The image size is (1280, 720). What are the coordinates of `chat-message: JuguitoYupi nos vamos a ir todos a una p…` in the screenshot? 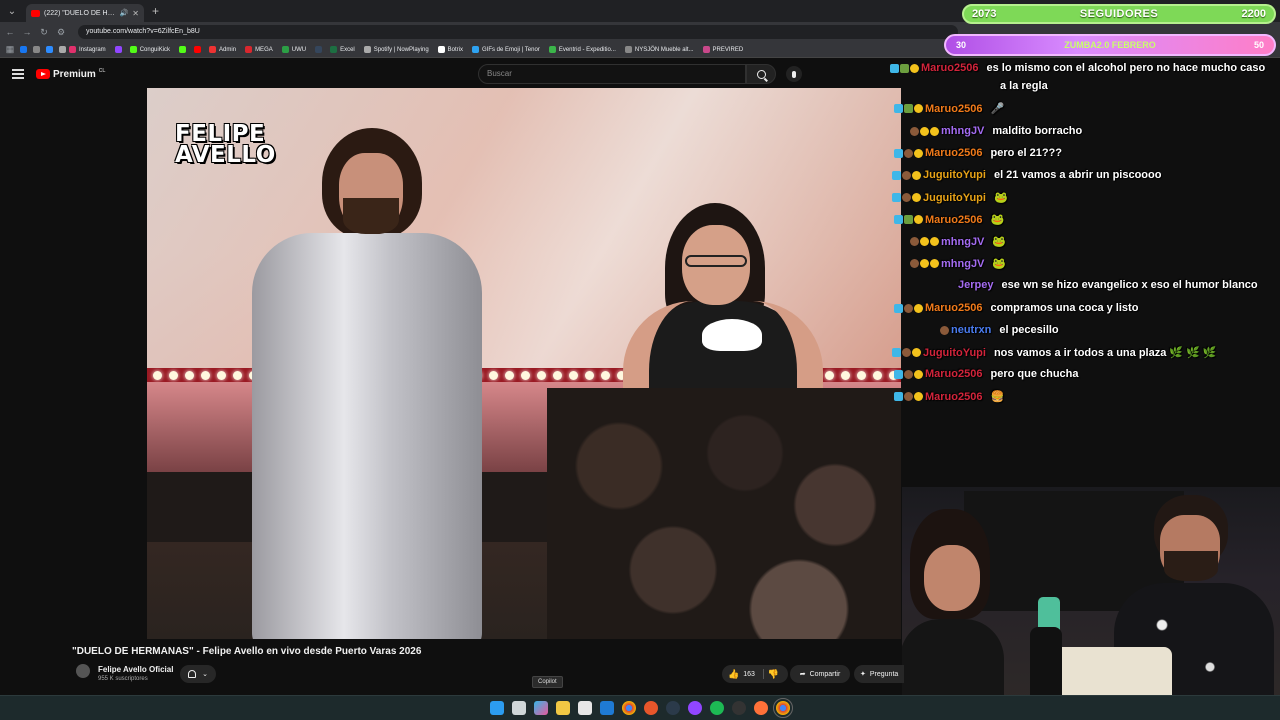 It's located at (1054, 352).